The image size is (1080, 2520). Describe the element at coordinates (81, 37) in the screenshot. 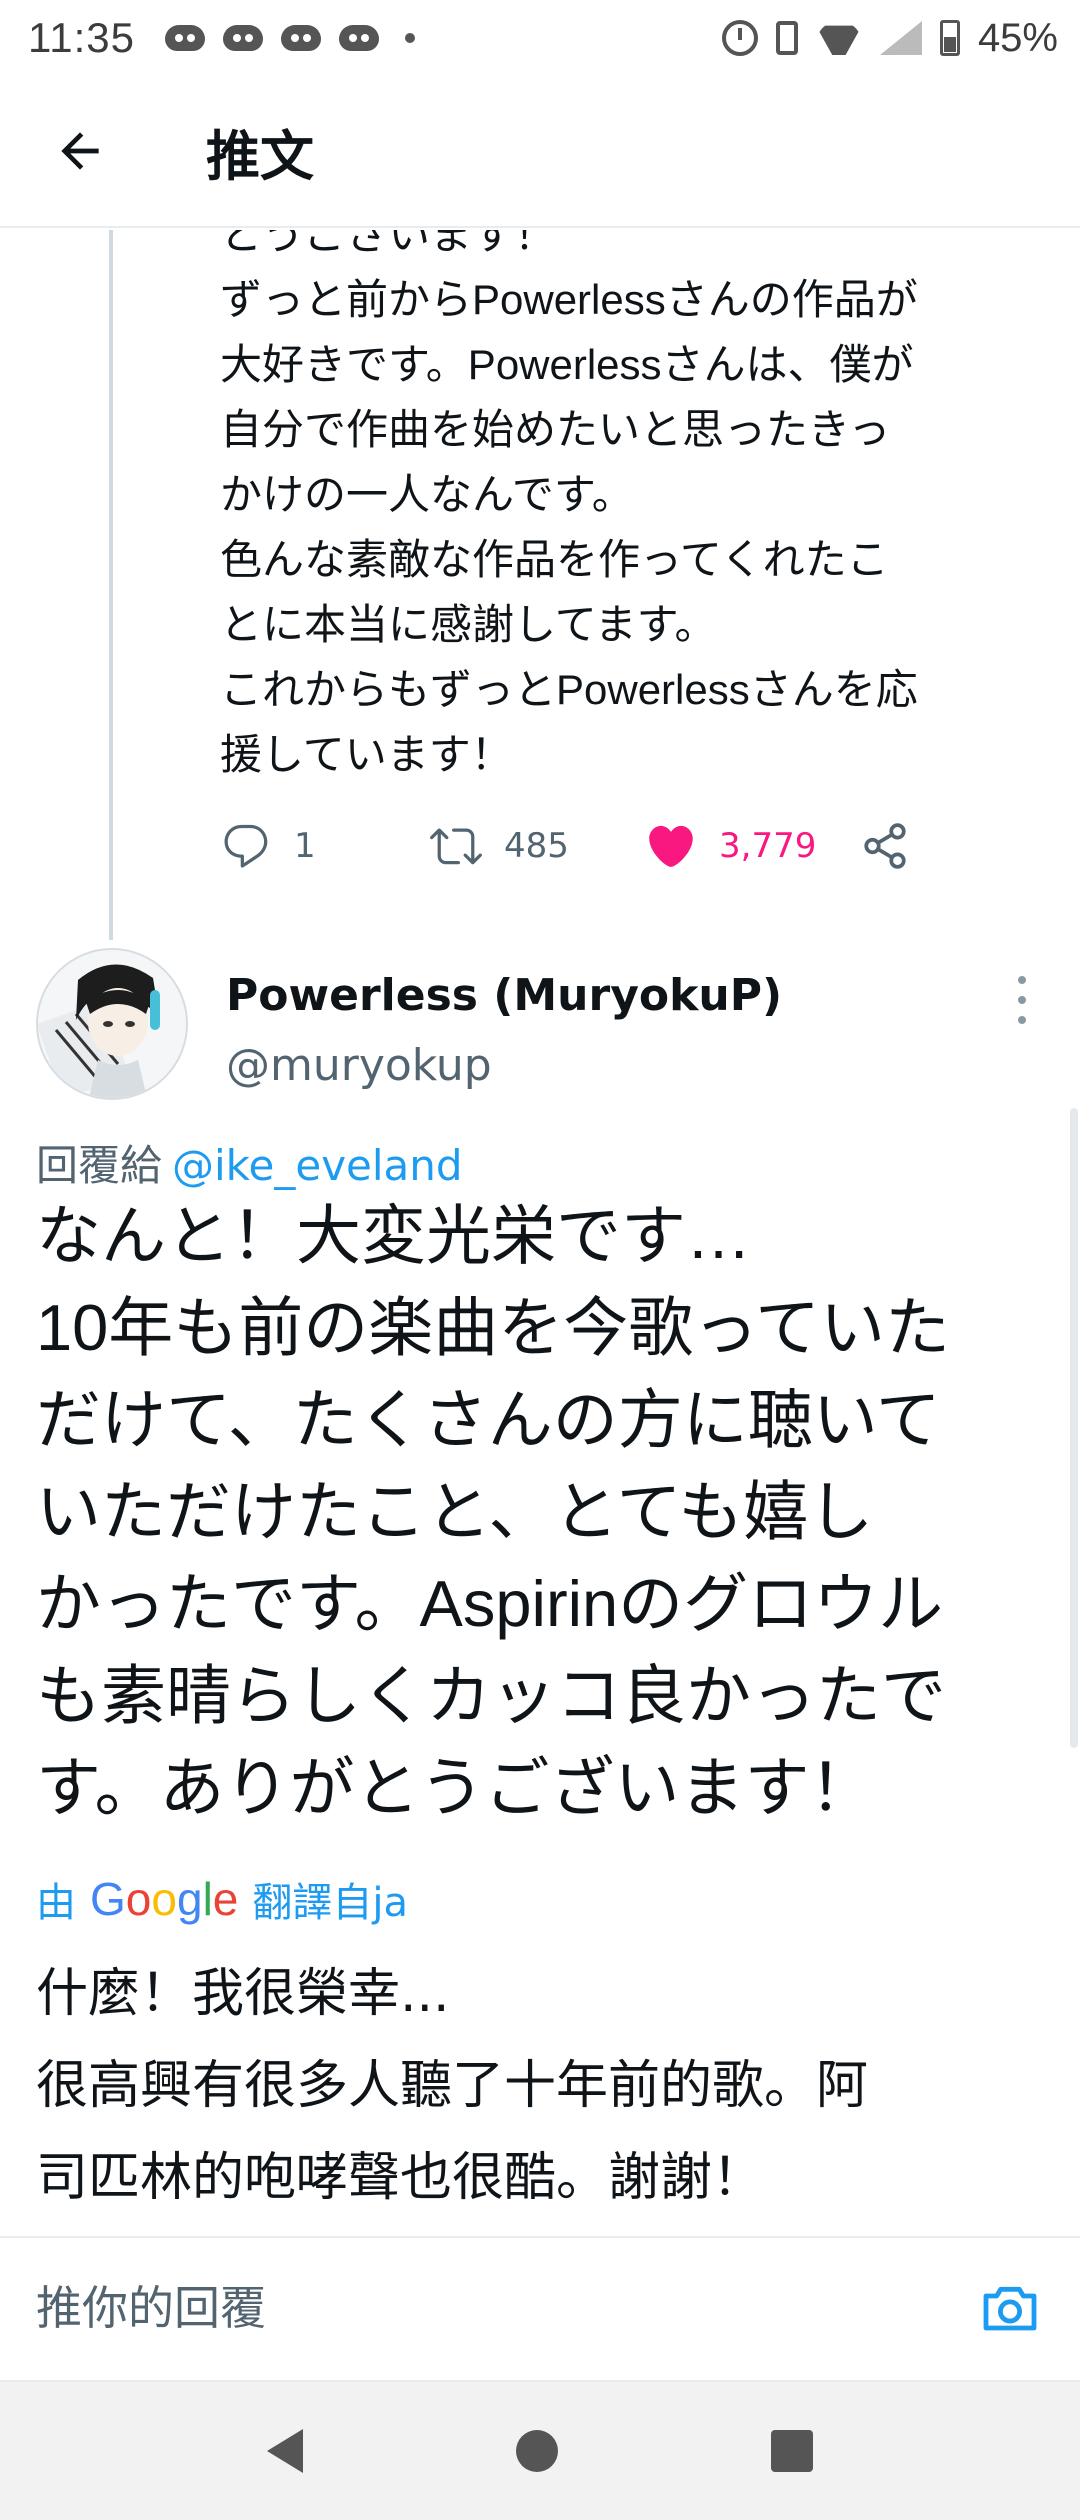

I see `status-time: 11:35` at that location.